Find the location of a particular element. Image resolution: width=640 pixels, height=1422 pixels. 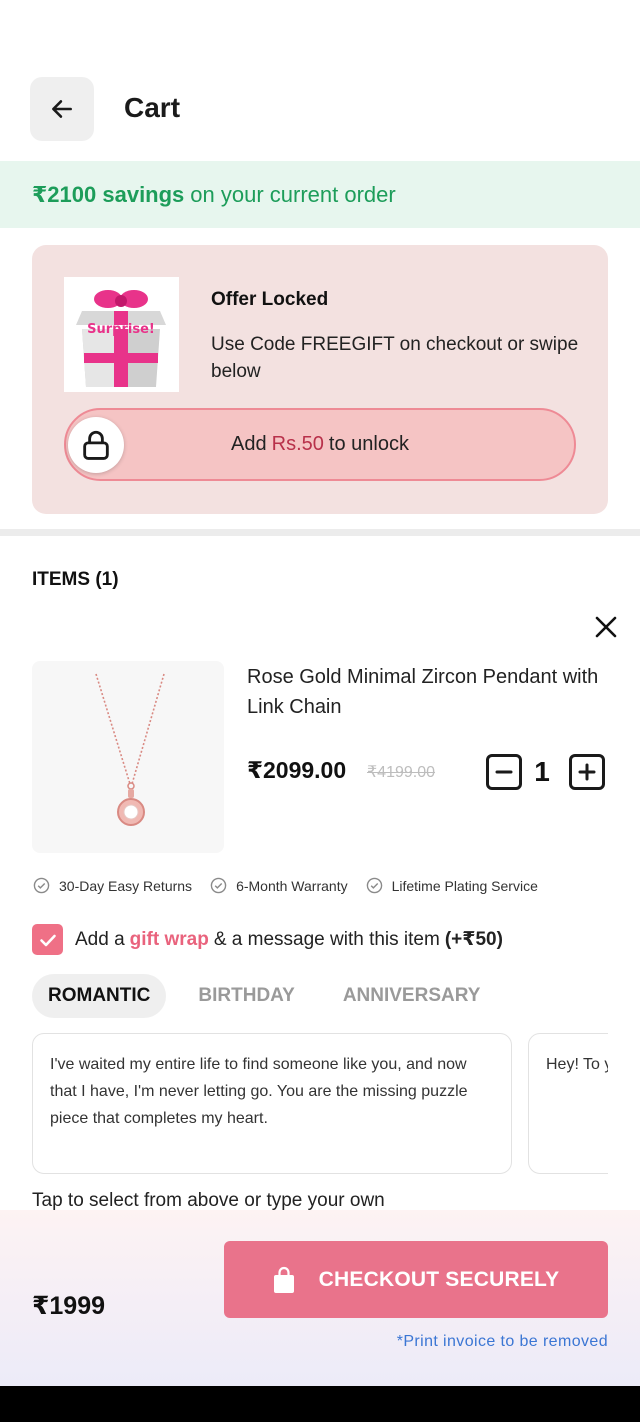

product-image is located at coordinates (128, 757).